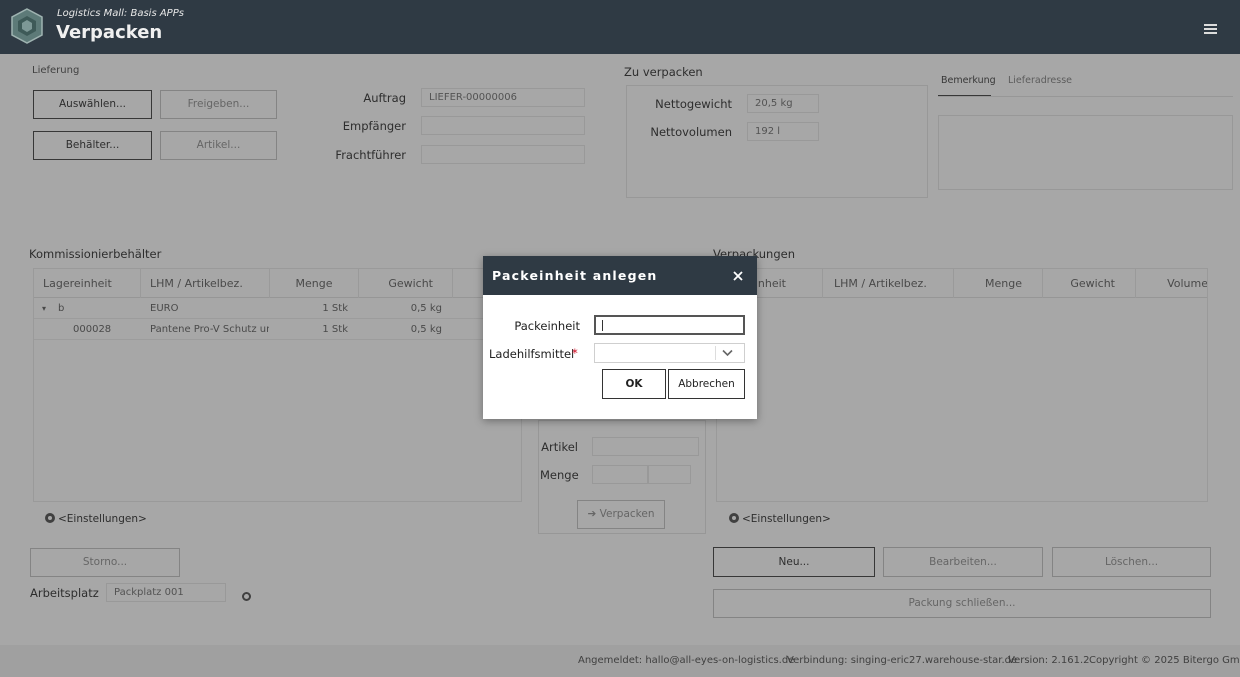  Describe the element at coordinates (602, 325) in the screenshot. I see `text-cursor` at that location.